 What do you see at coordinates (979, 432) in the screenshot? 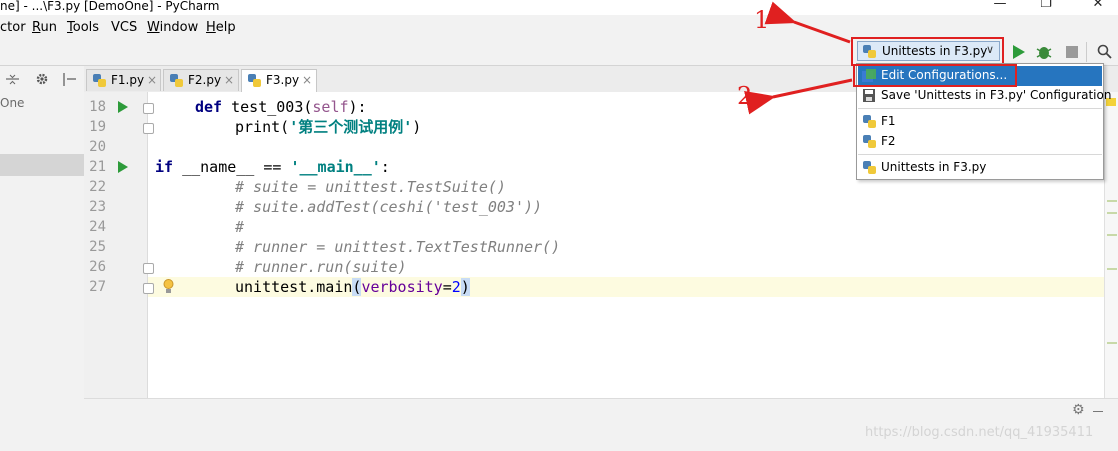
I see `watermark: https://blog.csdn.net/qq_41935411` at bounding box center [979, 432].